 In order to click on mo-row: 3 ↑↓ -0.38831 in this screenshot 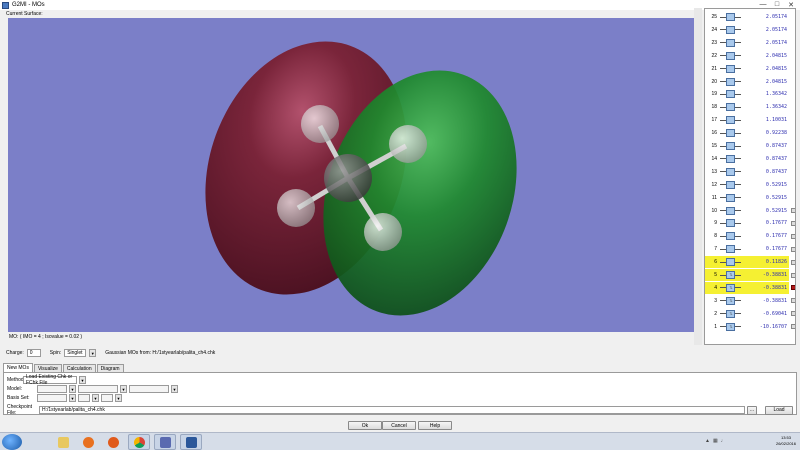, I will do `click(747, 301)`.